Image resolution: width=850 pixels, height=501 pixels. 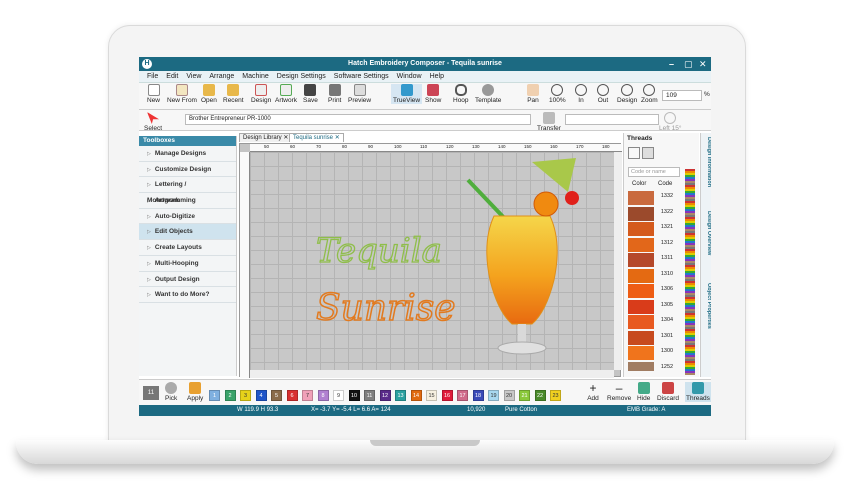 What do you see at coordinates (187, 232) in the screenshot?
I see `toolbox-edit-objects: Edit Objects` at bounding box center [187, 232].